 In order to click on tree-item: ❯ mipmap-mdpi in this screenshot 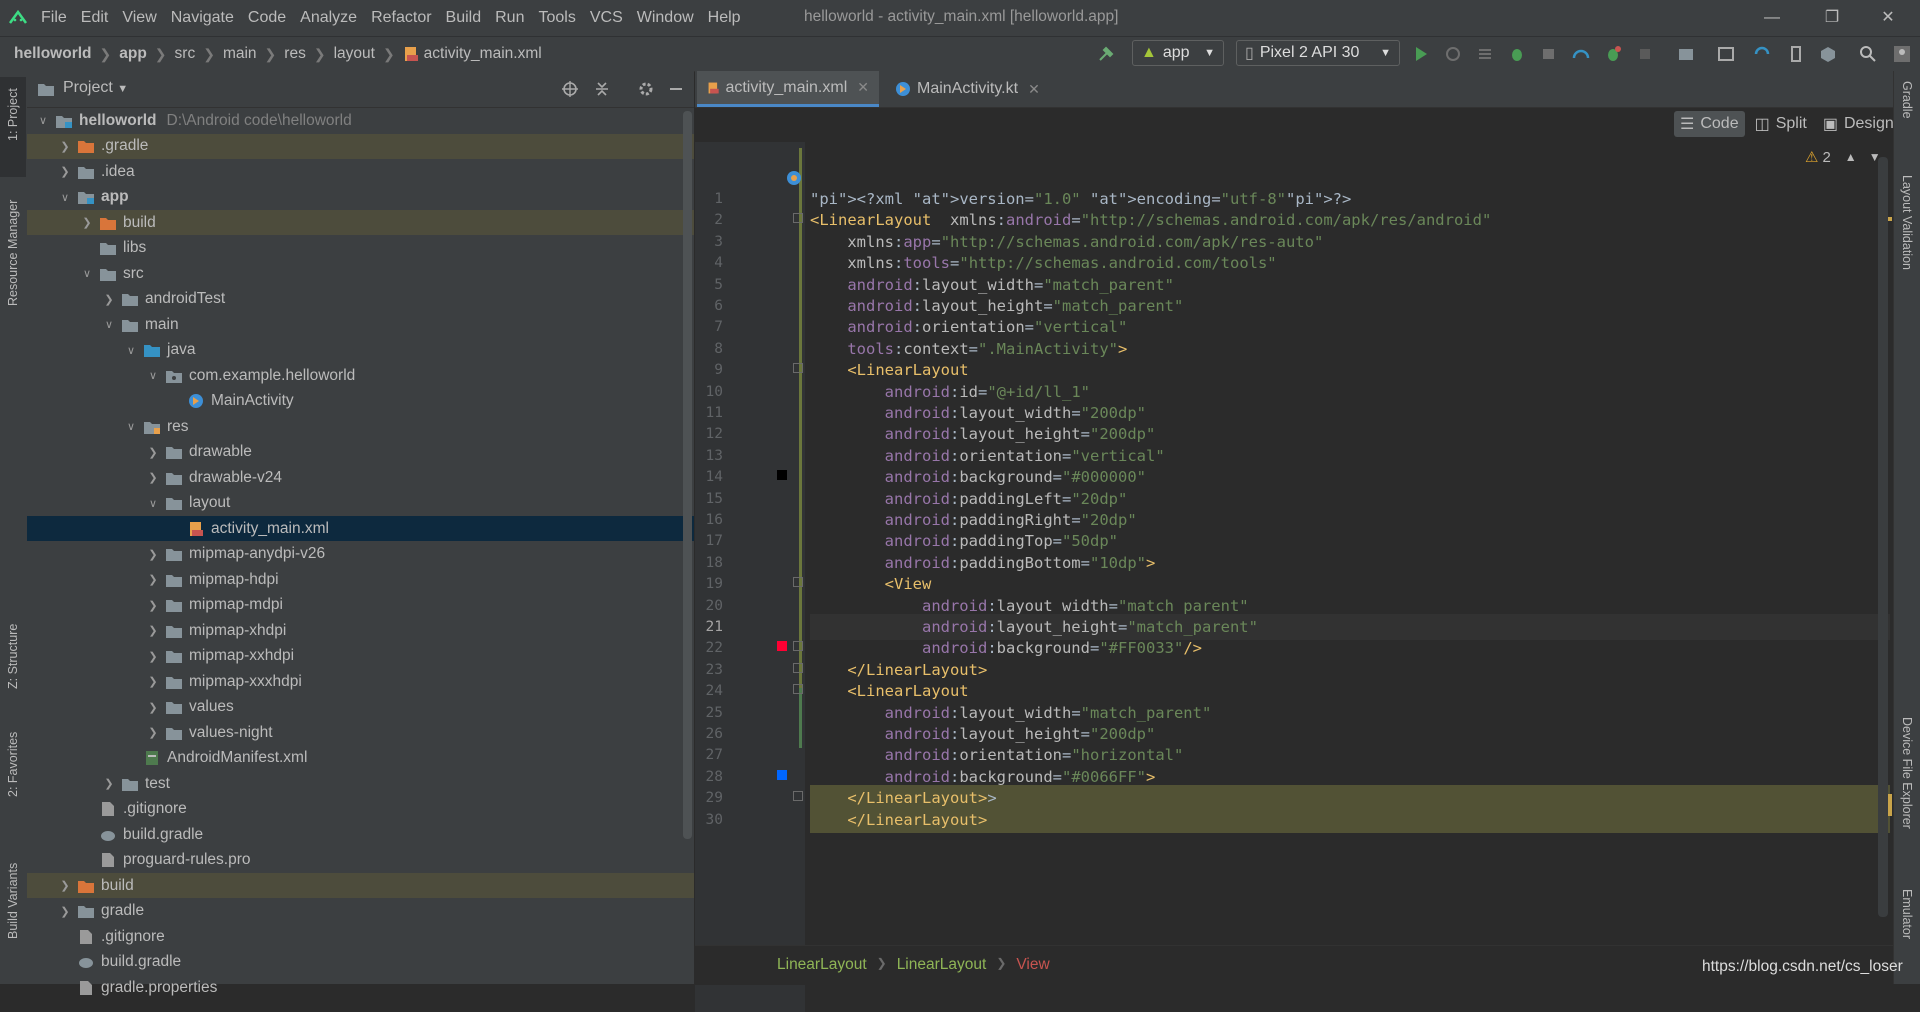, I will do `click(360, 605)`.